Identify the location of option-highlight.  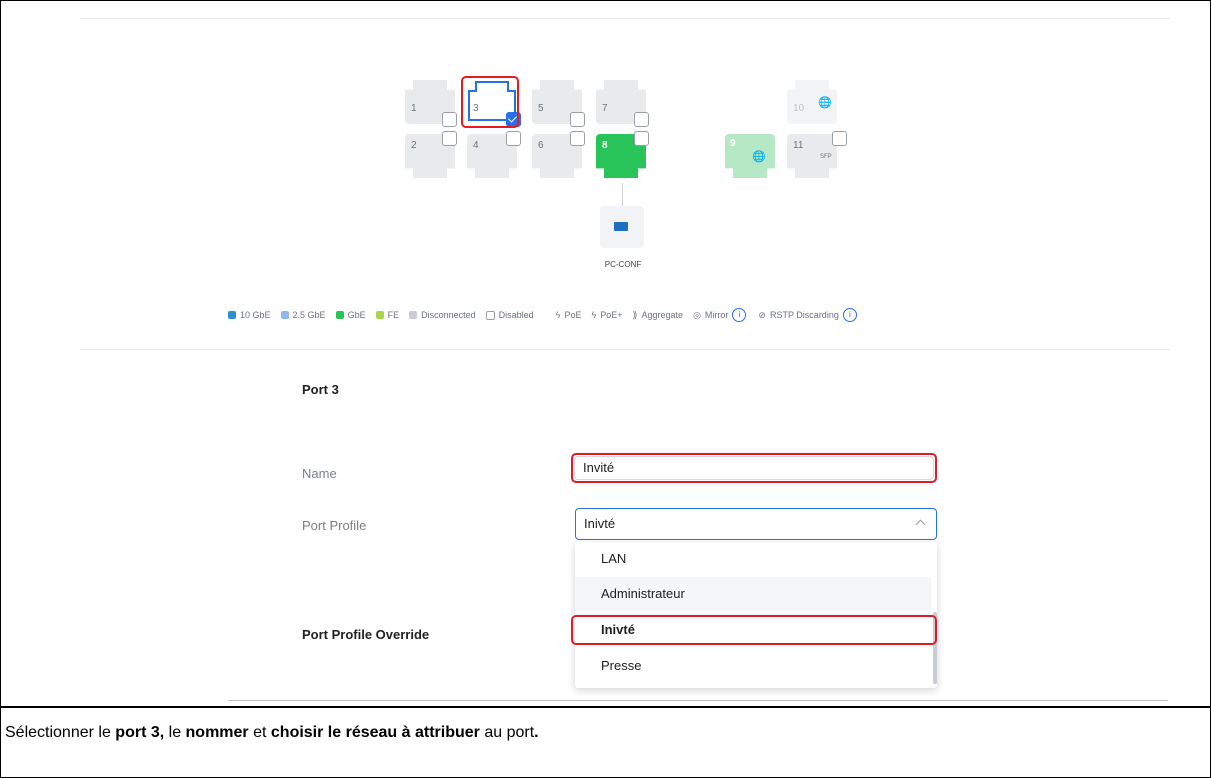
(754, 630).